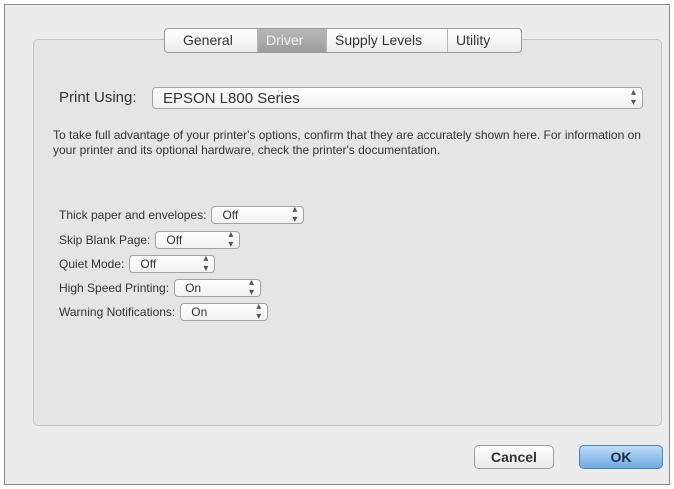 The width and height of the screenshot is (674, 489). Describe the element at coordinates (98, 97) in the screenshot. I see `print-using-label: Print Using:` at that location.